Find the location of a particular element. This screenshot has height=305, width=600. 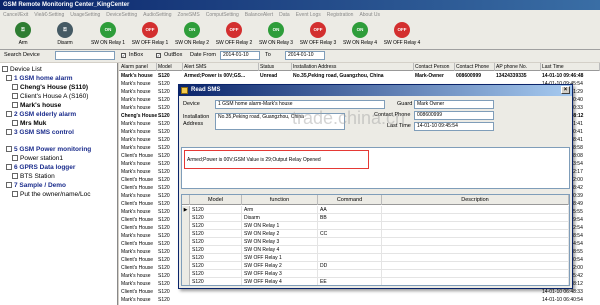

outbox-checkbox: ✓ is located at coordinates (158, 55).